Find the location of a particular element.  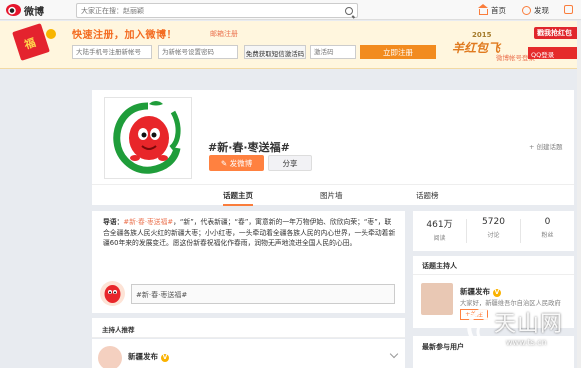

logo-text: 微博 is located at coordinates (34, 12).